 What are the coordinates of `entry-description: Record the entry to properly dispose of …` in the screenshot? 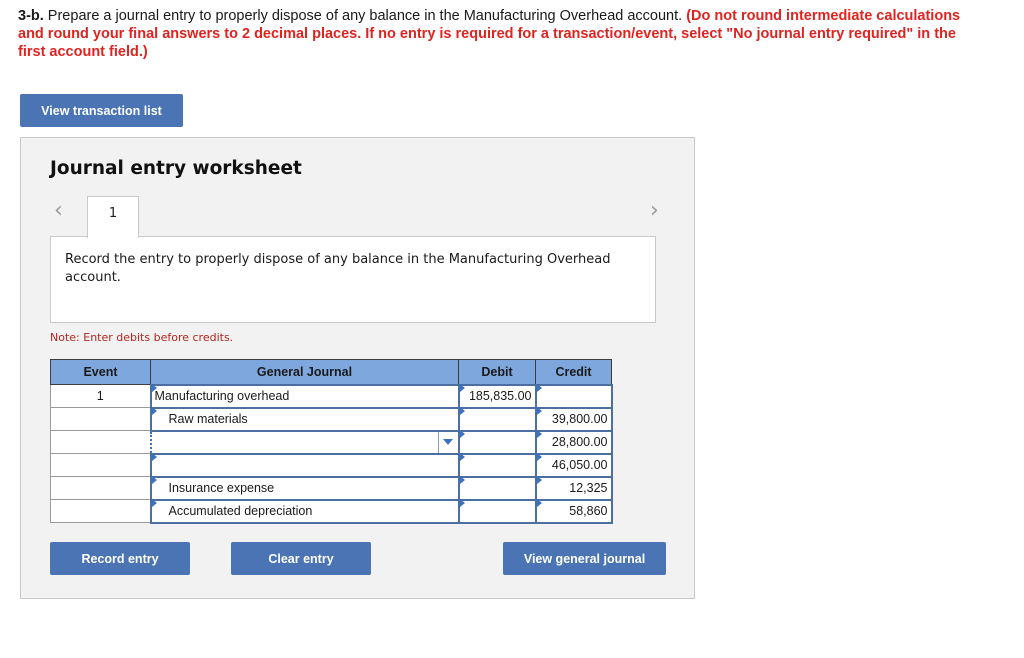 It's located at (353, 279).